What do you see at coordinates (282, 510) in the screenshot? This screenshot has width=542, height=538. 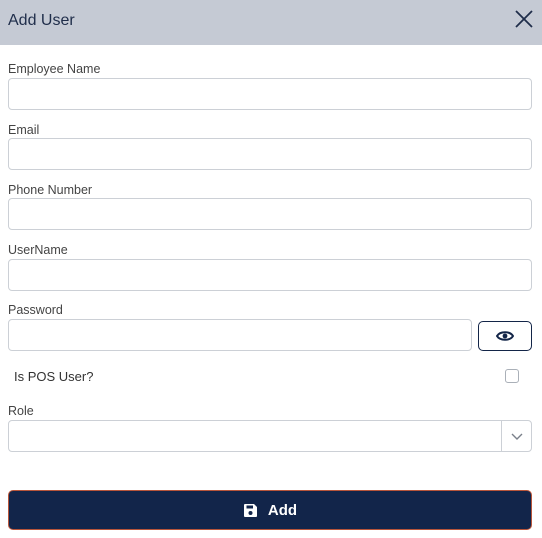 I see `add-button-label: Add` at bounding box center [282, 510].